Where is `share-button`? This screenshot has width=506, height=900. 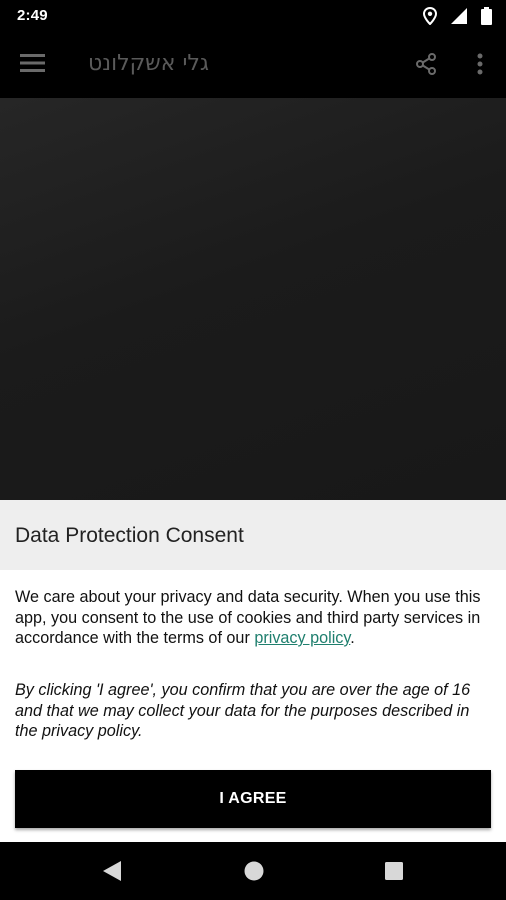 share-button is located at coordinates (427, 65).